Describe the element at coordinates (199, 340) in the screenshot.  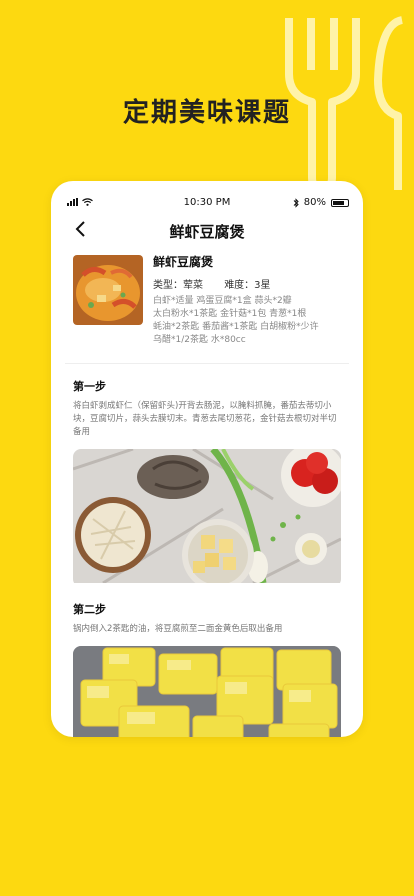
I see `ingredient-line: 乌醋*1/2茶匙 水*80cc` at that location.